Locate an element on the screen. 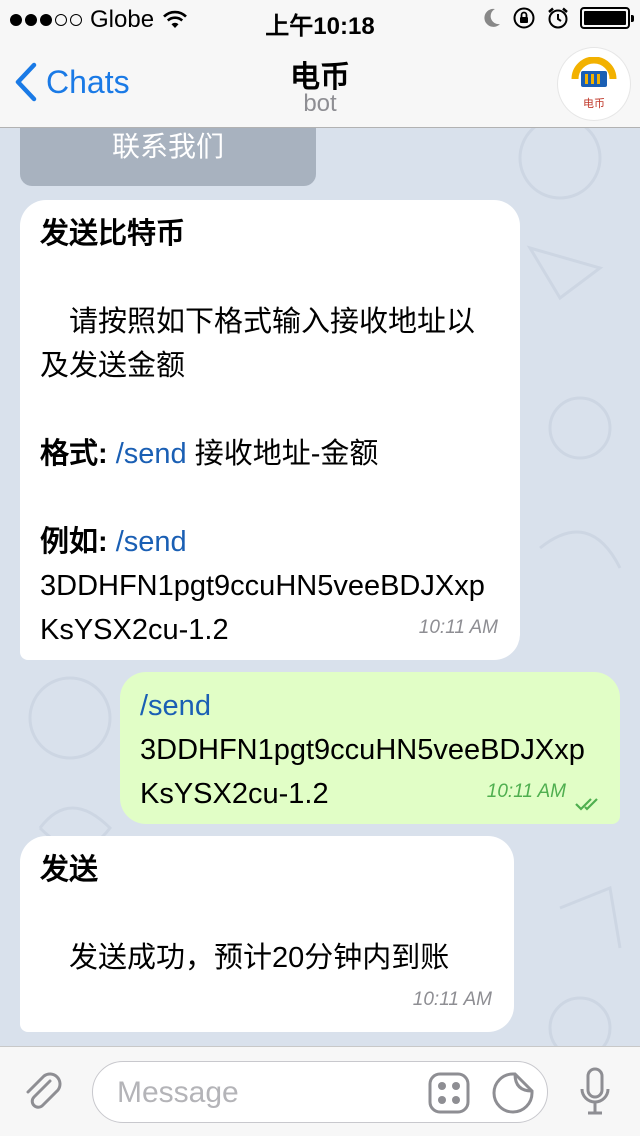  message-input-bar is located at coordinates (320, 1091).